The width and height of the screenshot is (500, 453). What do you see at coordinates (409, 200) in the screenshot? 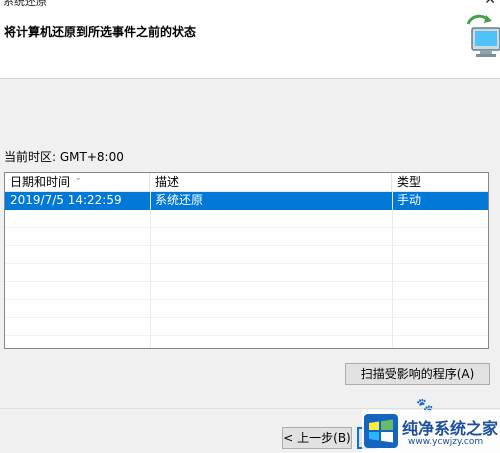
I see `cell-type: 手动` at bounding box center [409, 200].